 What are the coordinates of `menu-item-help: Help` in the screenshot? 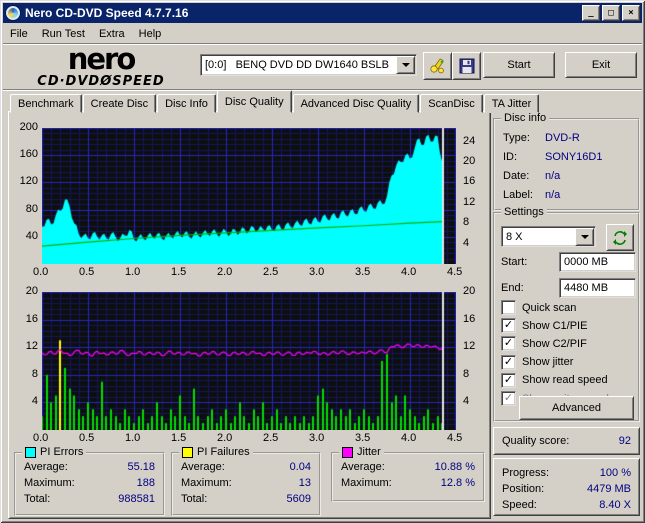 It's located at (150, 34).